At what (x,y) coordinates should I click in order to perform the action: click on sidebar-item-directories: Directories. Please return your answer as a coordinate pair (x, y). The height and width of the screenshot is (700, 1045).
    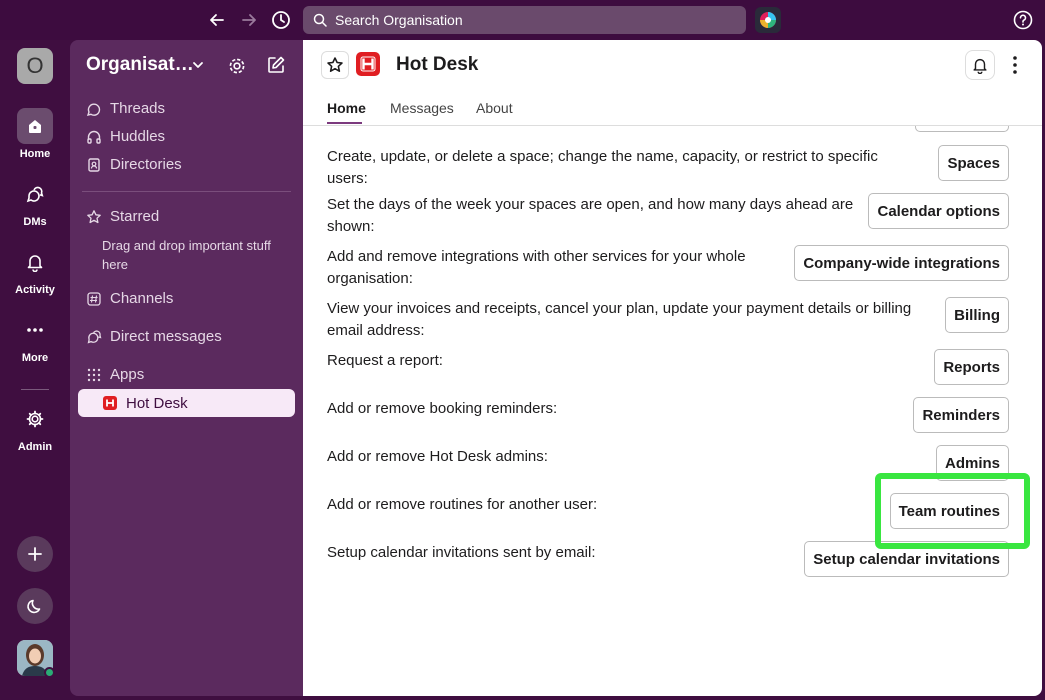
    Looking at the image, I should click on (134, 164).